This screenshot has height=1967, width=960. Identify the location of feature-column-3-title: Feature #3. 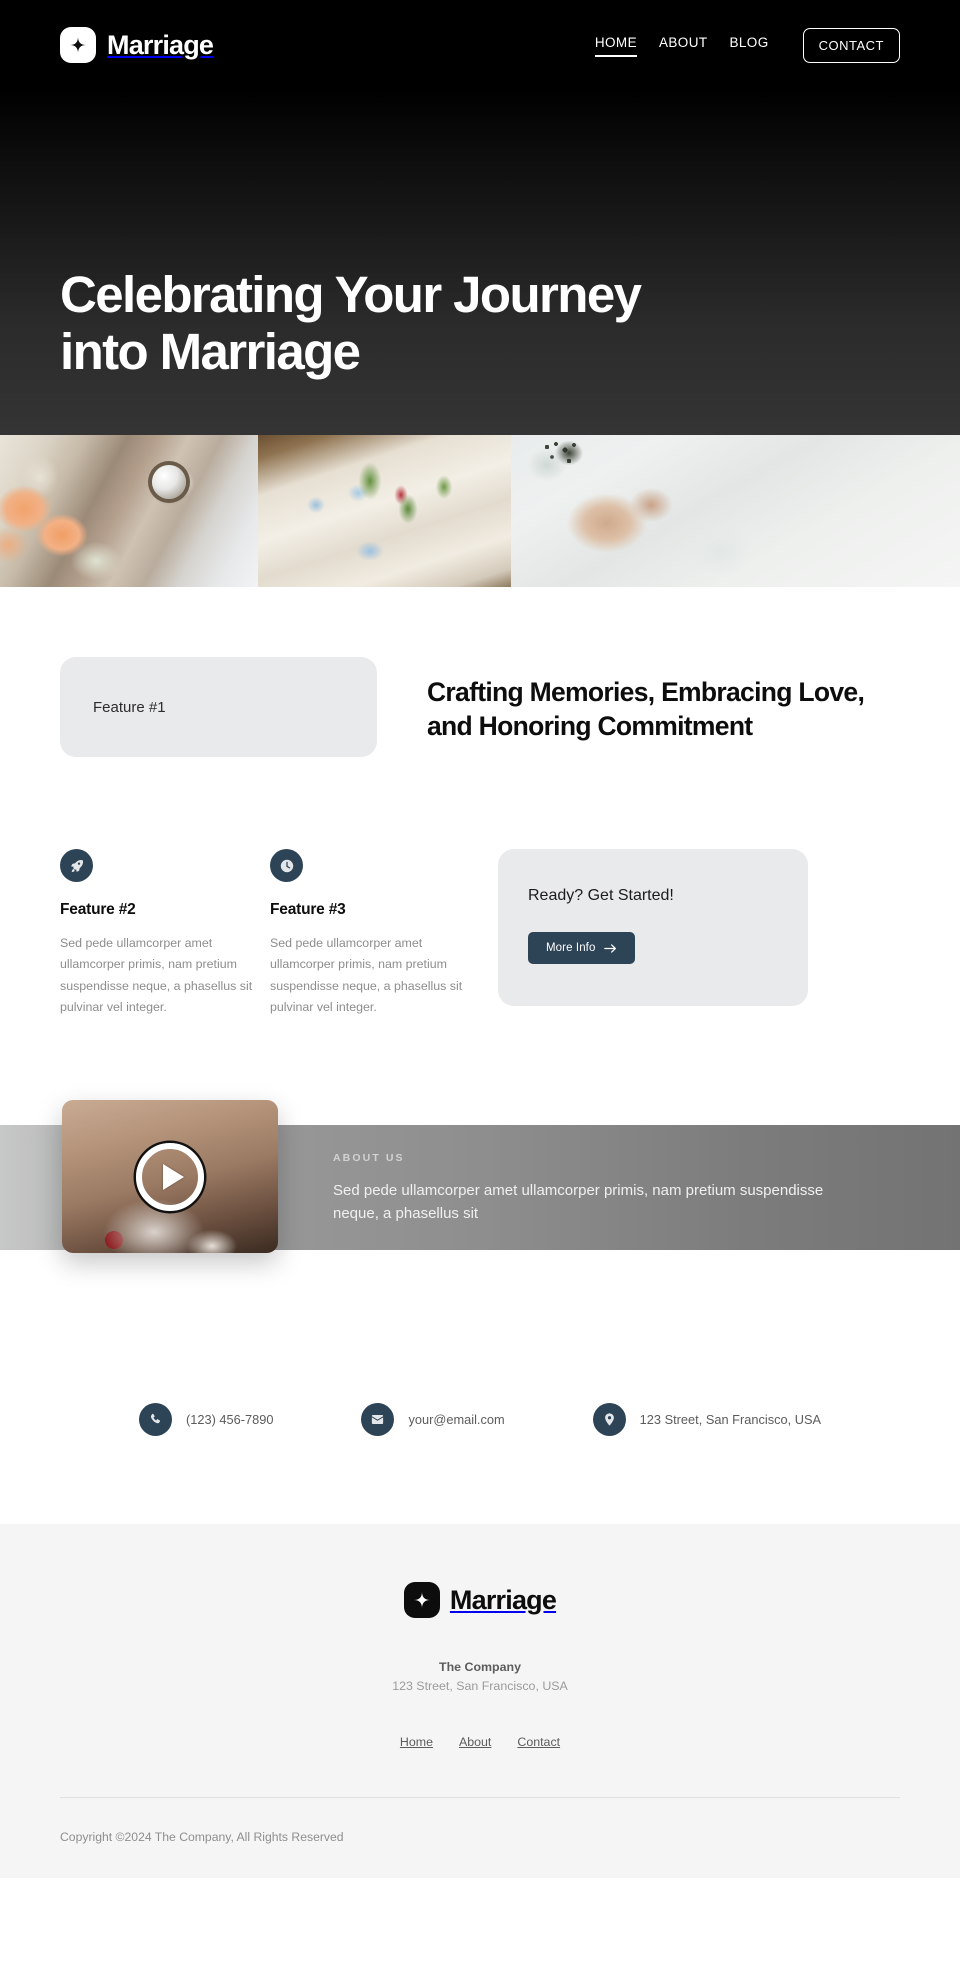
(308, 909).